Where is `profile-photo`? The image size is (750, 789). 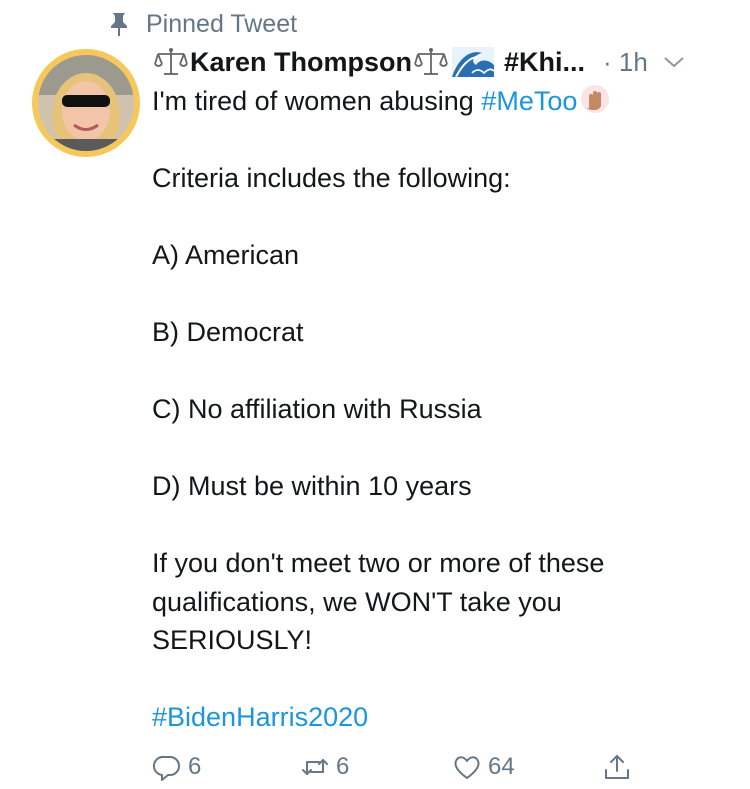
profile-photo is located at coordinates (86, 103).